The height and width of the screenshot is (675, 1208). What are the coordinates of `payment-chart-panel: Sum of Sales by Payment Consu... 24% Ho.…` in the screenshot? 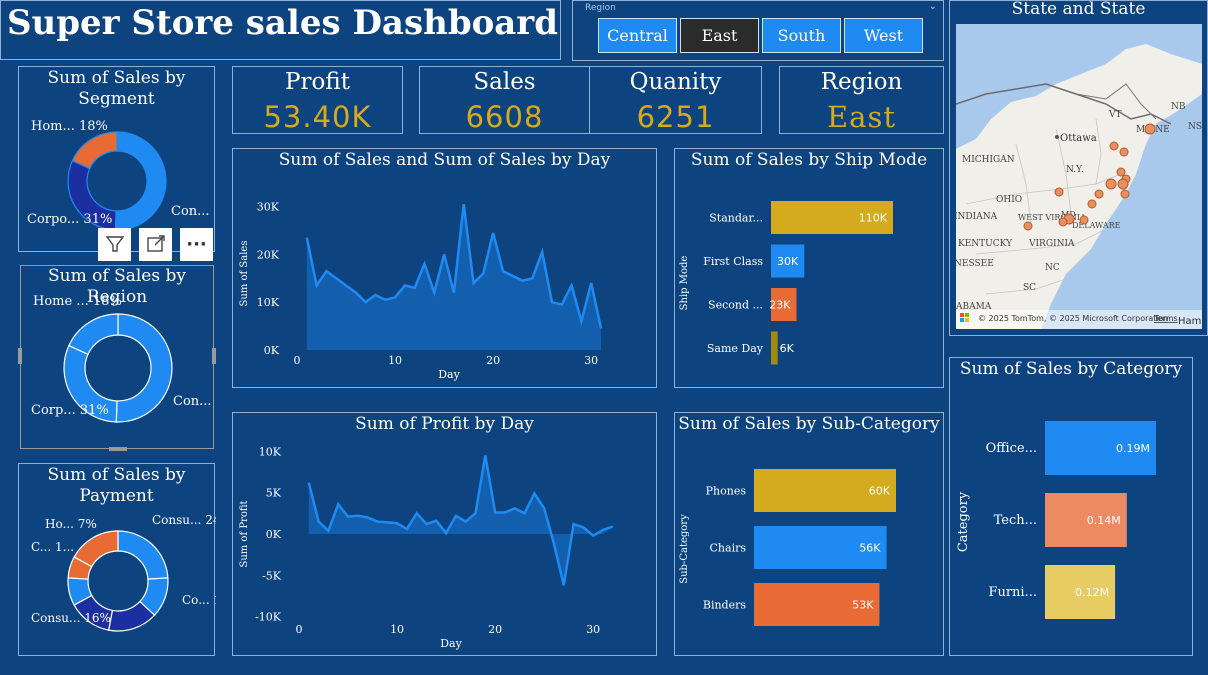 It's located at (117, 559).